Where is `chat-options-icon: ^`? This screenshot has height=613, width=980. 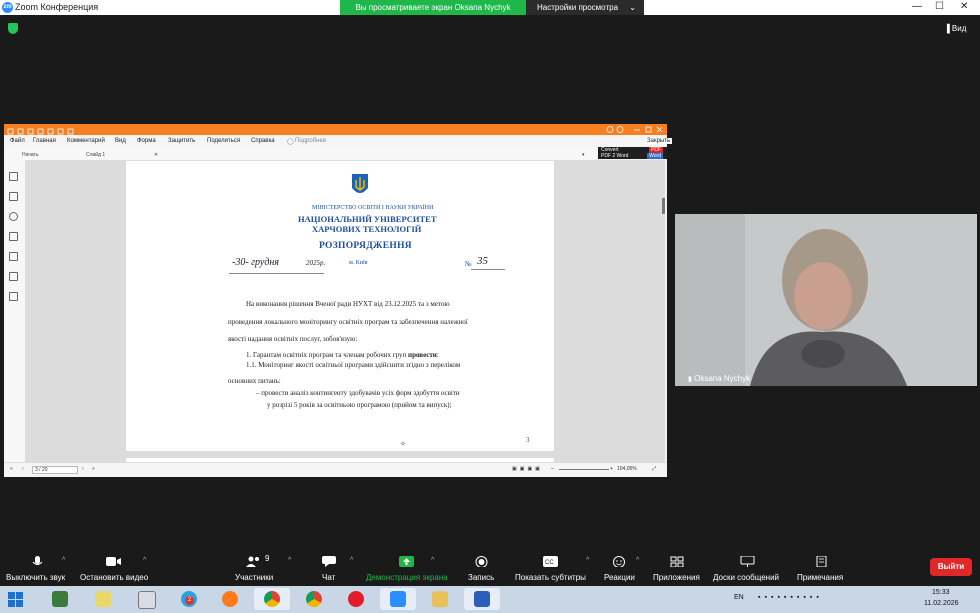 chat-options-icon: ^ is located at coordinates (351, 560).